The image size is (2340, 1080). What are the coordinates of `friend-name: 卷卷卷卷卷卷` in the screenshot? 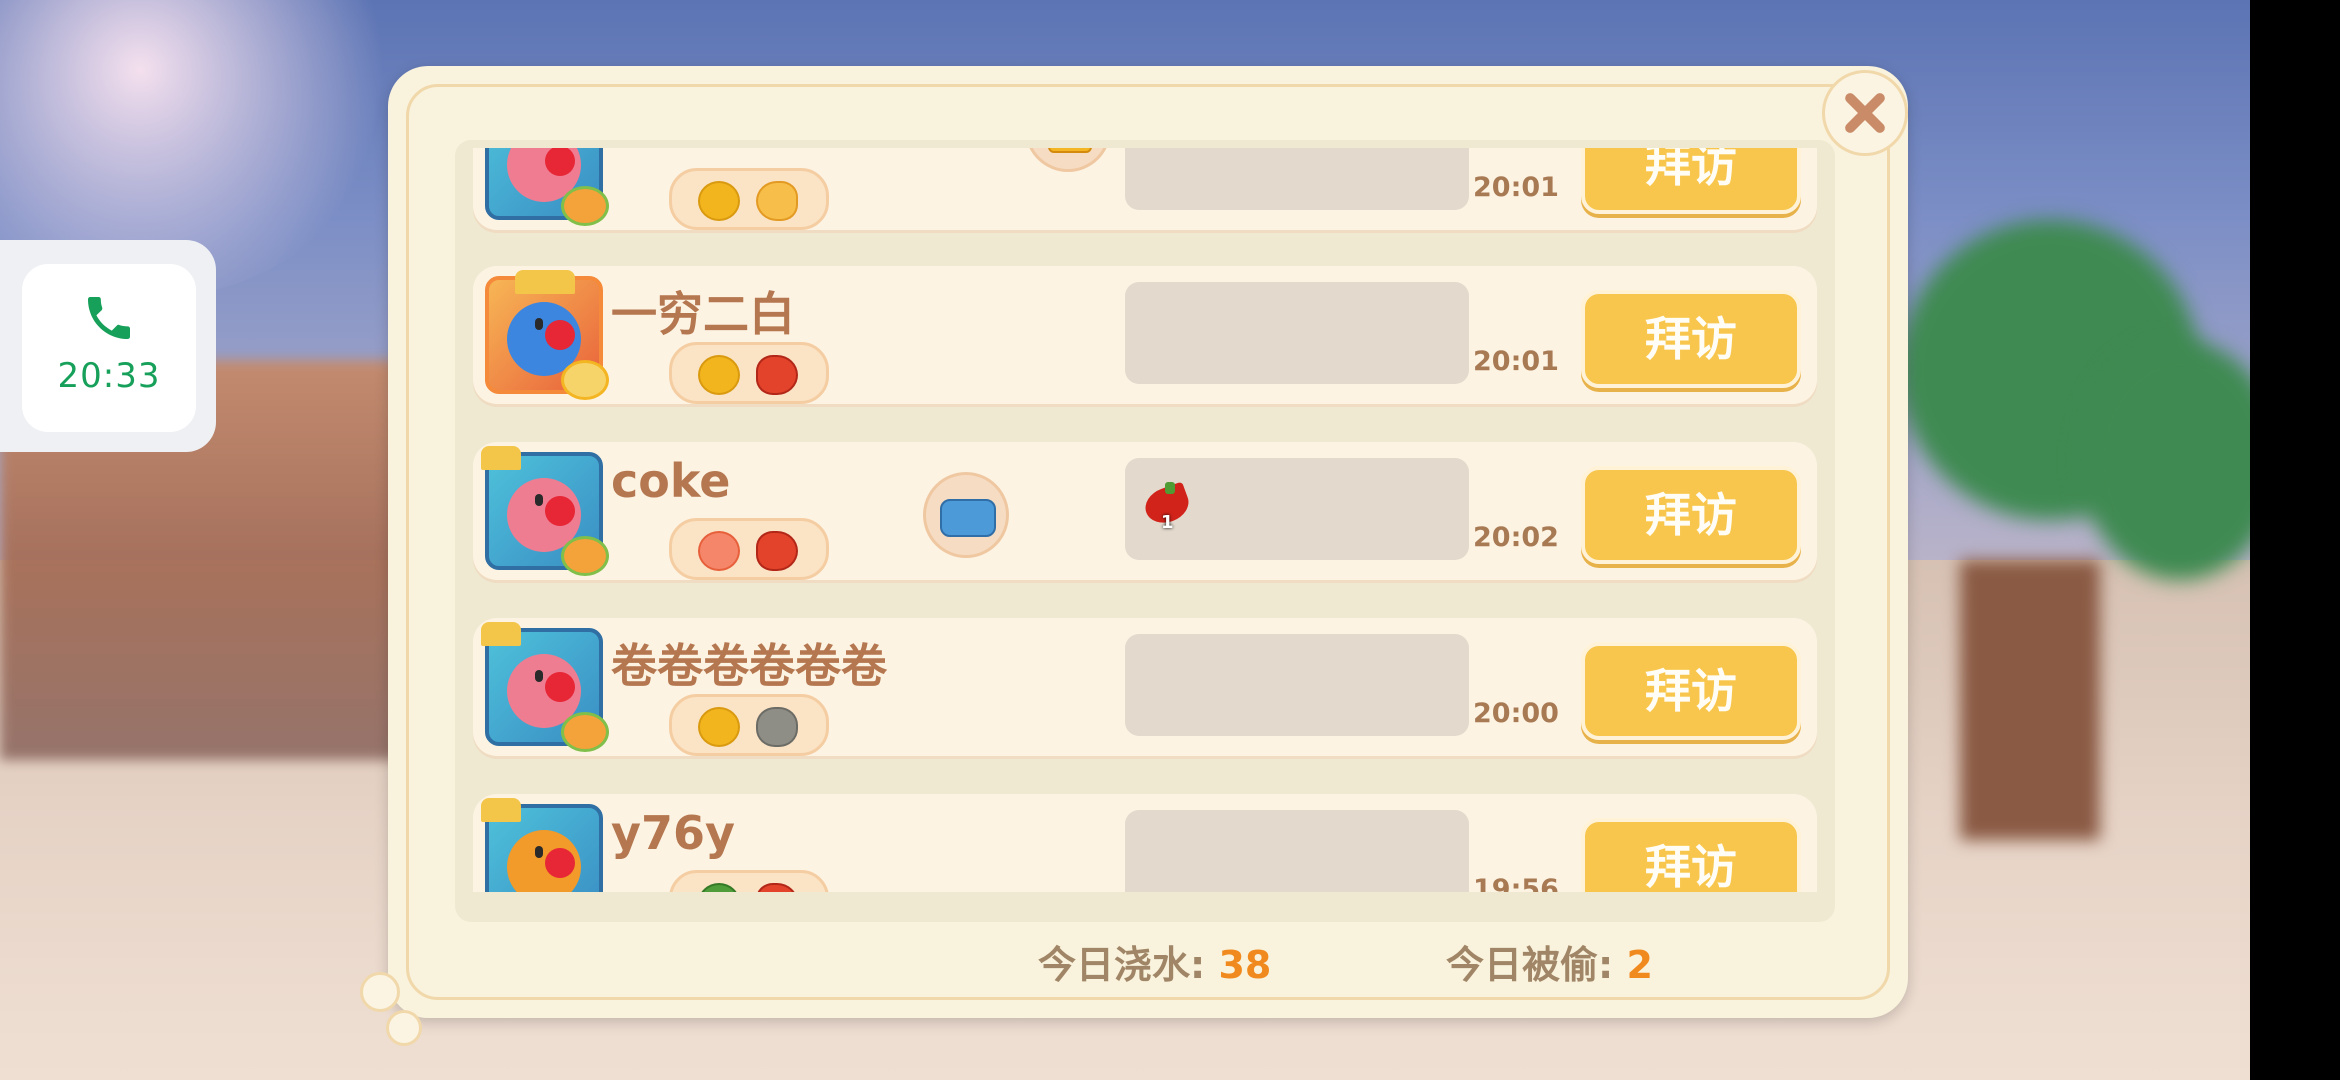 It's located at (749, 666).